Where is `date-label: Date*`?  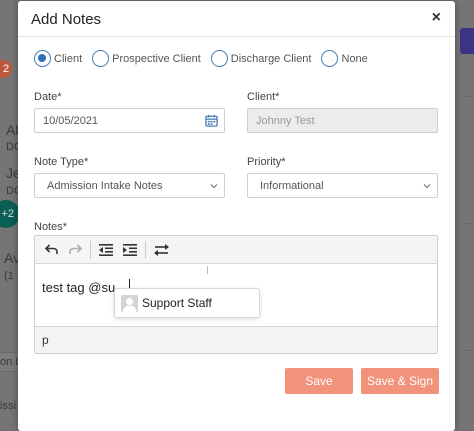
date-label: Date* is located at coordinates (48, 97).